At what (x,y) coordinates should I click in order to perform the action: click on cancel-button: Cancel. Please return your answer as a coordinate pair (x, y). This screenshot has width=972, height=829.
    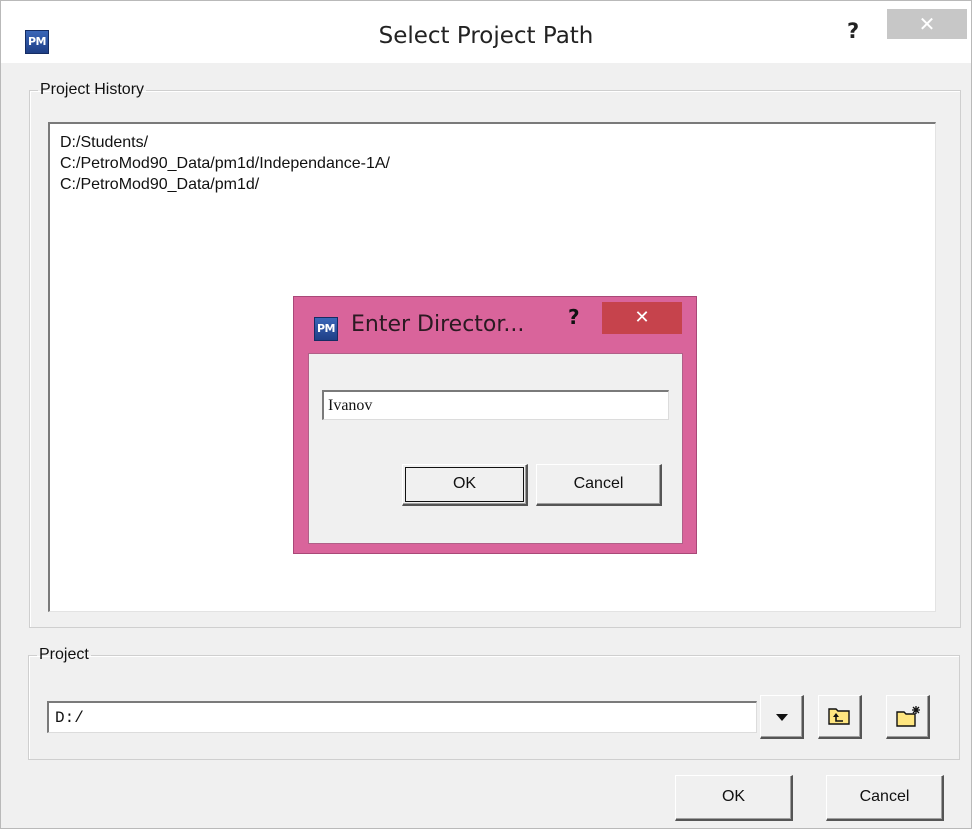
    Looking at the image, I should click on (885, 798).